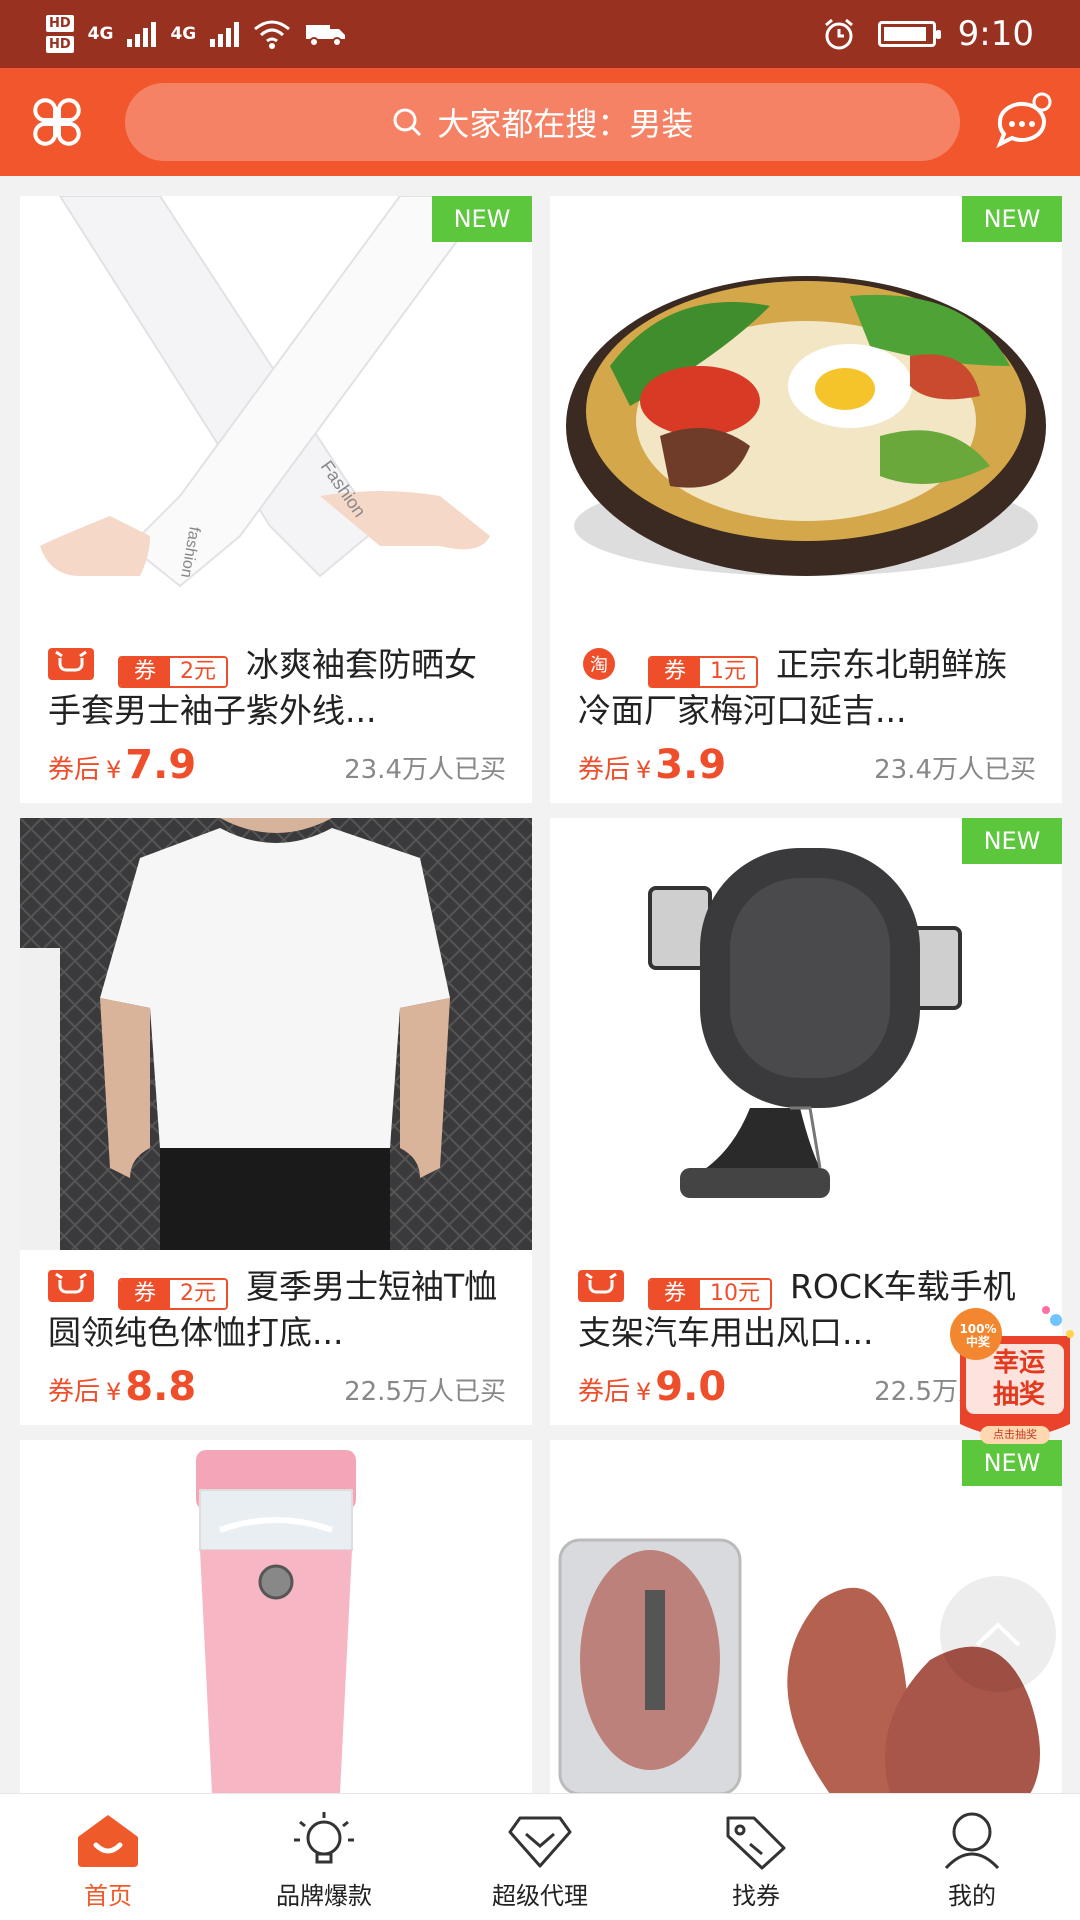 The width and height of the screenshot is (1080, 1920). What do you see at coordinates (1015, 1434) in the screenshot?
I see `lottery-cta: 点击抽奖` at bounding box center [1015, 1434].